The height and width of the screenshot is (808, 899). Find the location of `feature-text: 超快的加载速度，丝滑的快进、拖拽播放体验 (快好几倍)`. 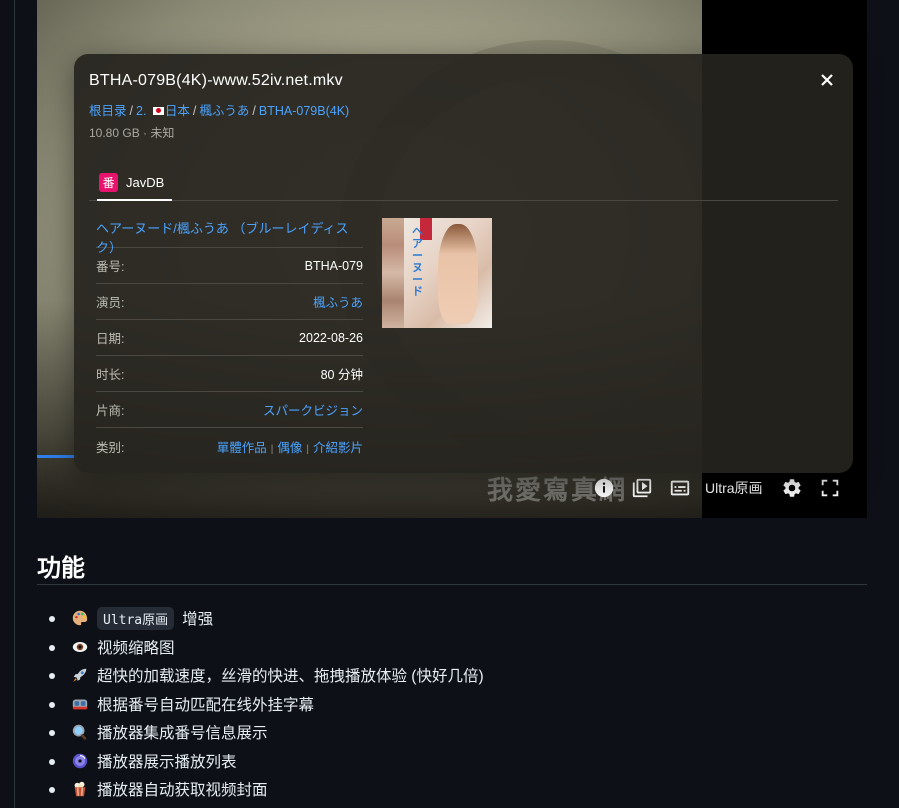

feature-text: 超快的加载速度，丝滑的快进、拖拽播放体验 (快好几倍) is located at coordinates (290, 677).